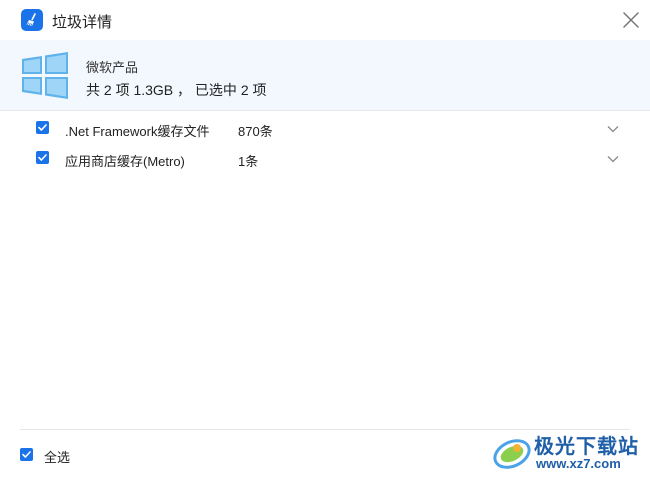  What do you see at coordinates (586, 447) in the screenshot?
I see `watermark-title: 极光下载站` at bounding box center [586, 447].